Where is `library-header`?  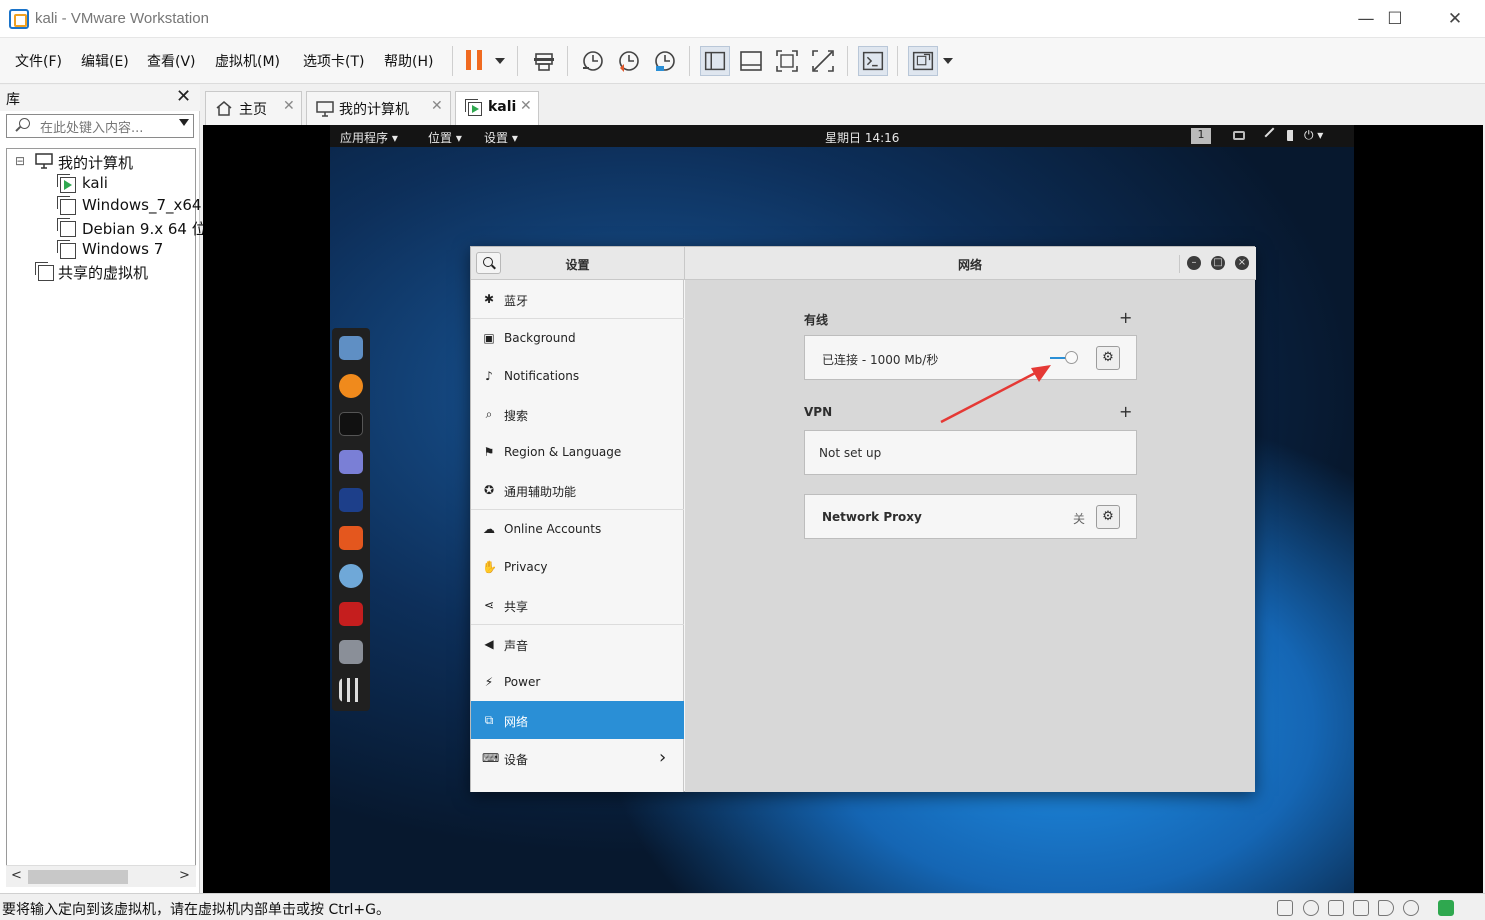
library-header is located at coordinates (100, 98).